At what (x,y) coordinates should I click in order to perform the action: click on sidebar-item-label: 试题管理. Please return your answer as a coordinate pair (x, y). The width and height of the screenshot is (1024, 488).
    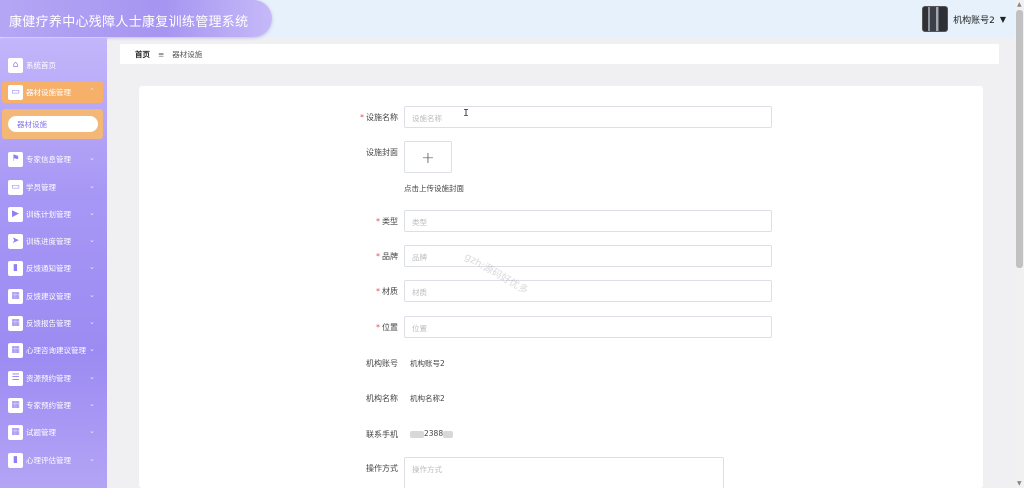
    Looking at the image, I should click on (41, 432).